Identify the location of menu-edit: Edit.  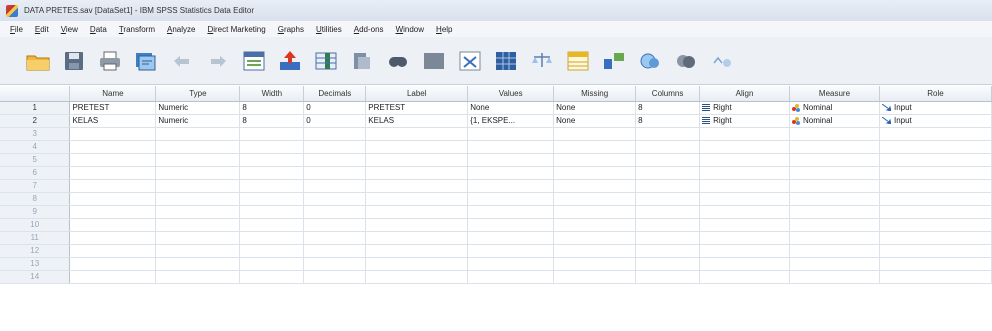
(44, 29).